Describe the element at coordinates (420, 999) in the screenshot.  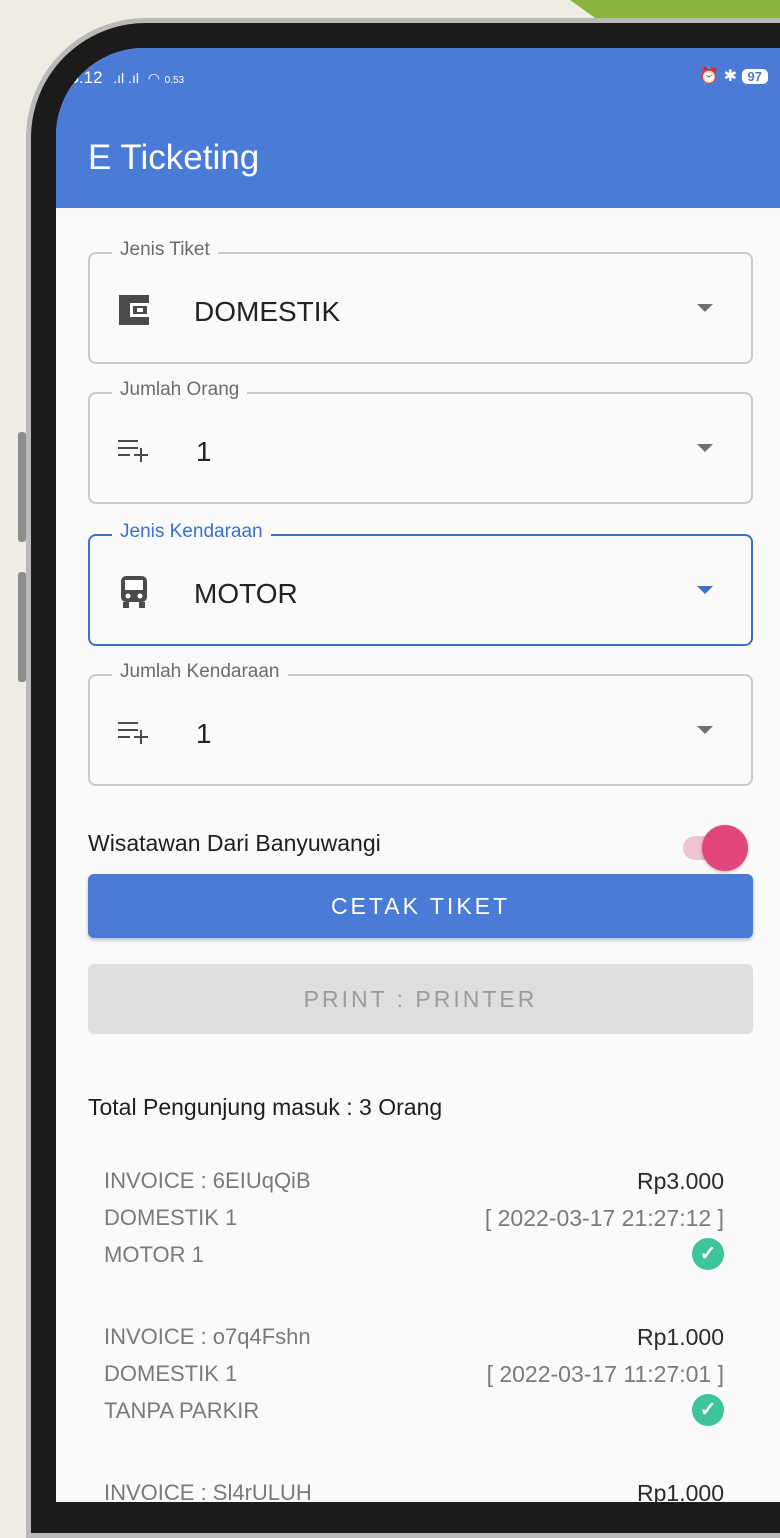
I see `print-printer-button: PRINT : PRINTER` at that location.